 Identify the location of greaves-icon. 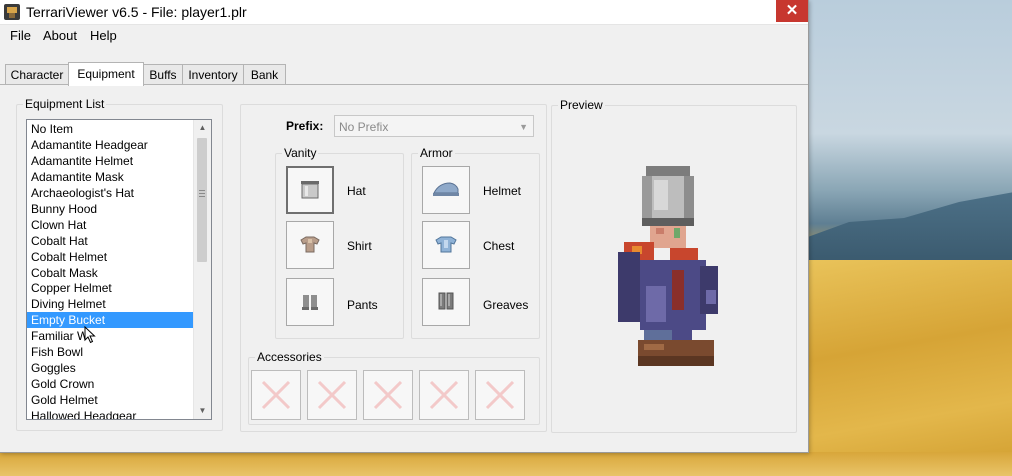
(446, 301).